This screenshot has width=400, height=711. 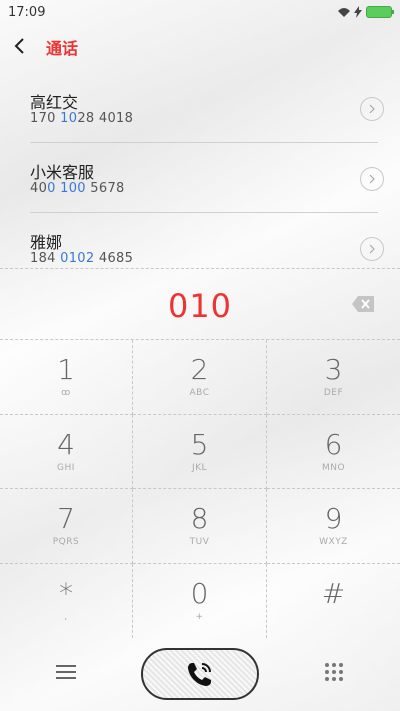 What do you see at coordinates (333, 601) in the screenshot?
I see `key-hash: #` at bounding box center [333, 601].